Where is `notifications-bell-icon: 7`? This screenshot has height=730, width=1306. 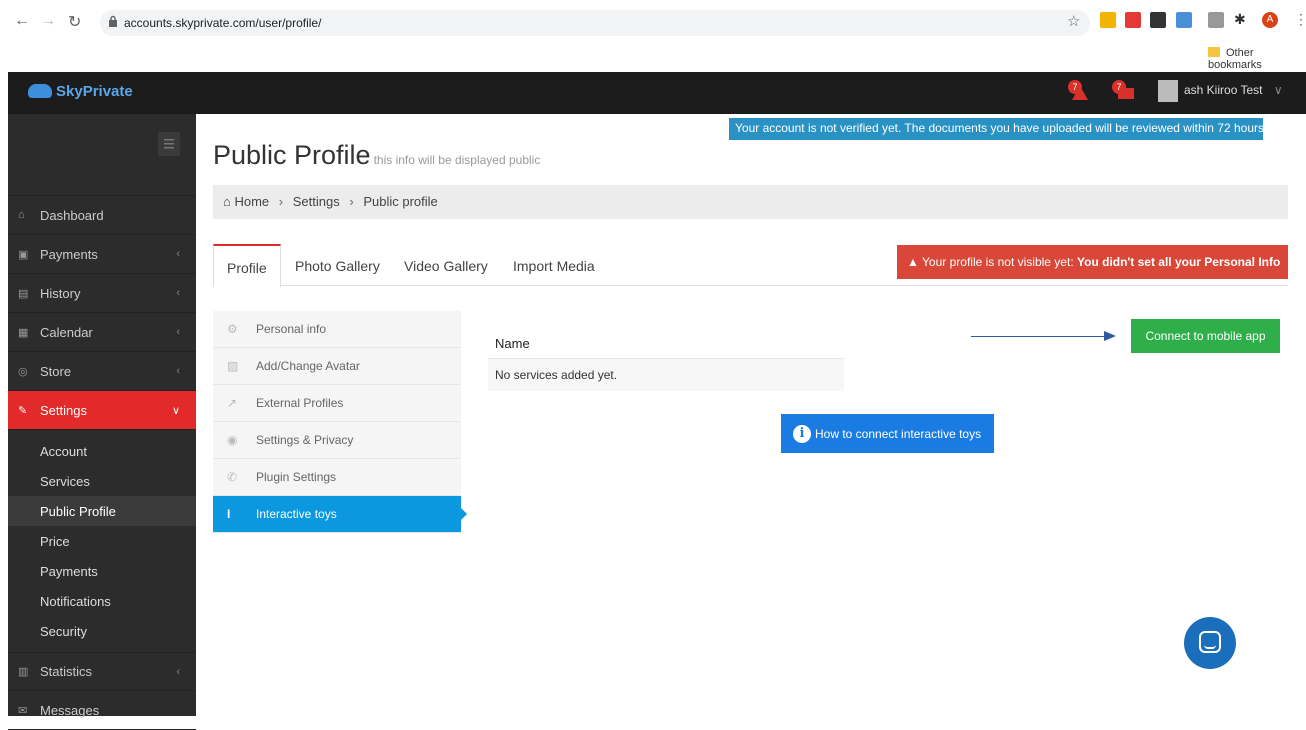
notifications-bell-icon: 7 is located at coordinates (1079, 91).